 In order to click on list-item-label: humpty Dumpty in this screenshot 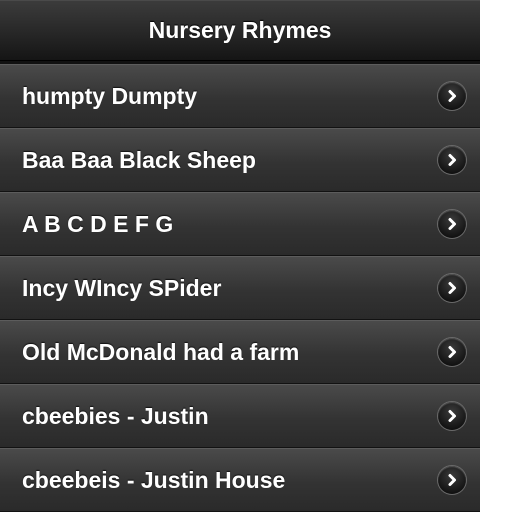, I will do `click(110, 95)`.